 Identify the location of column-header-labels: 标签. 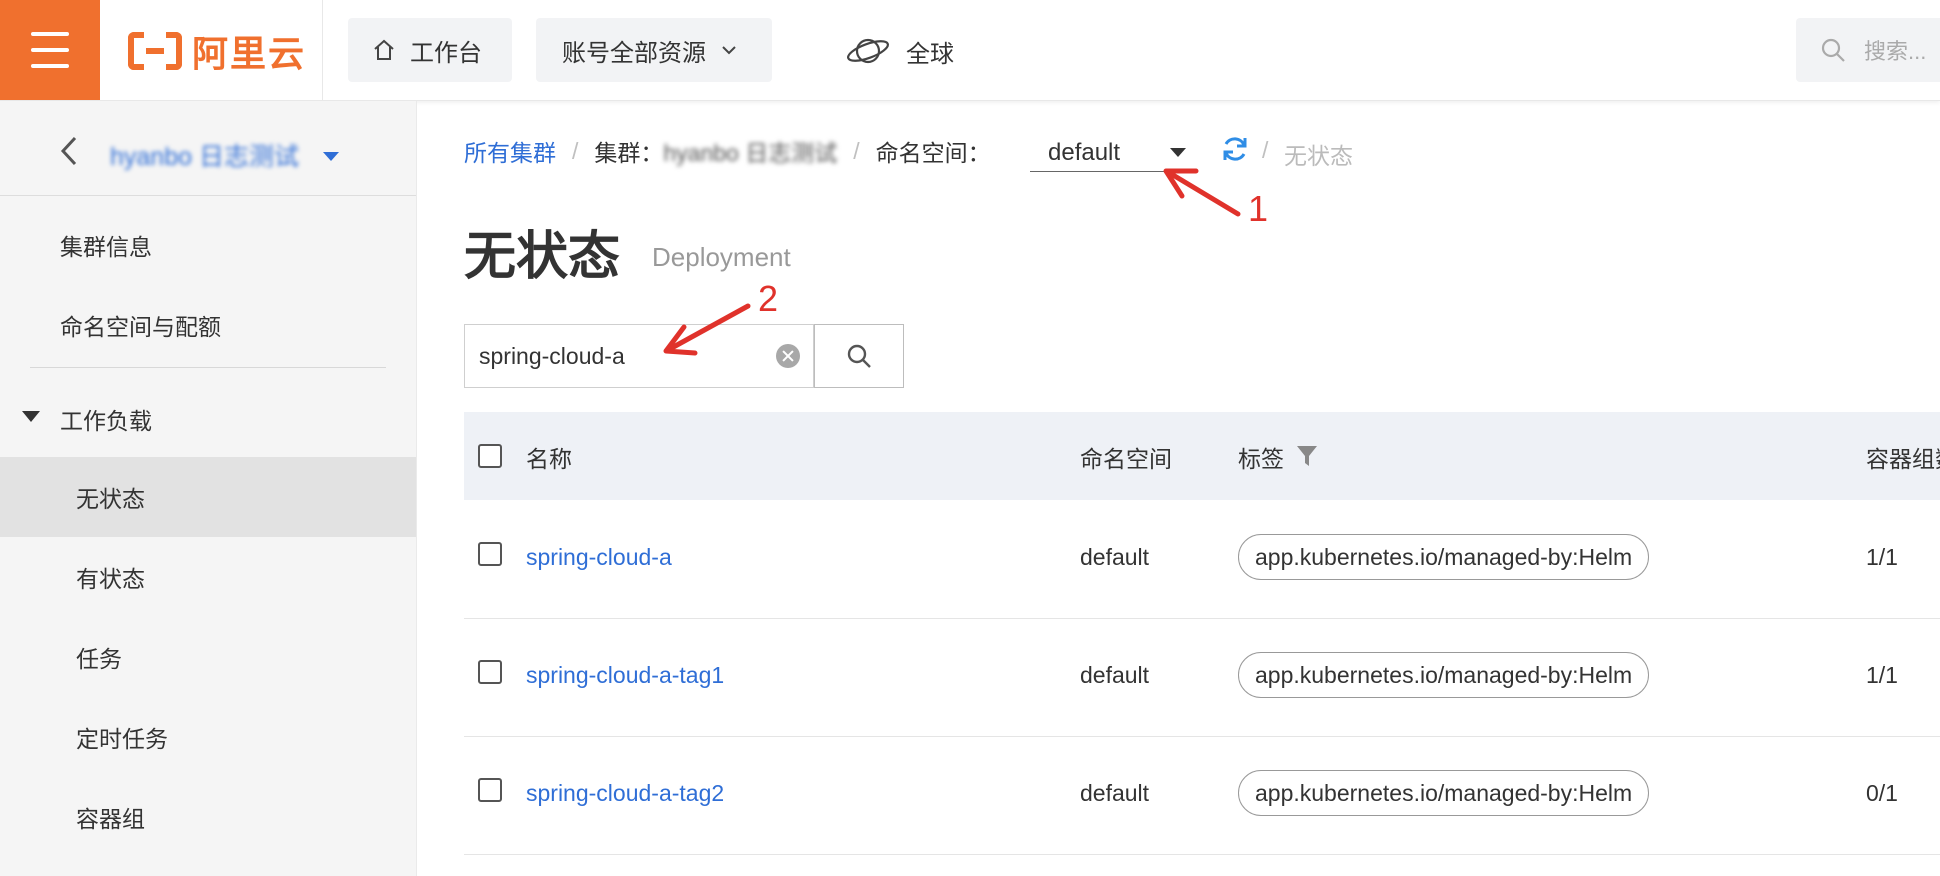
(1261, 457).